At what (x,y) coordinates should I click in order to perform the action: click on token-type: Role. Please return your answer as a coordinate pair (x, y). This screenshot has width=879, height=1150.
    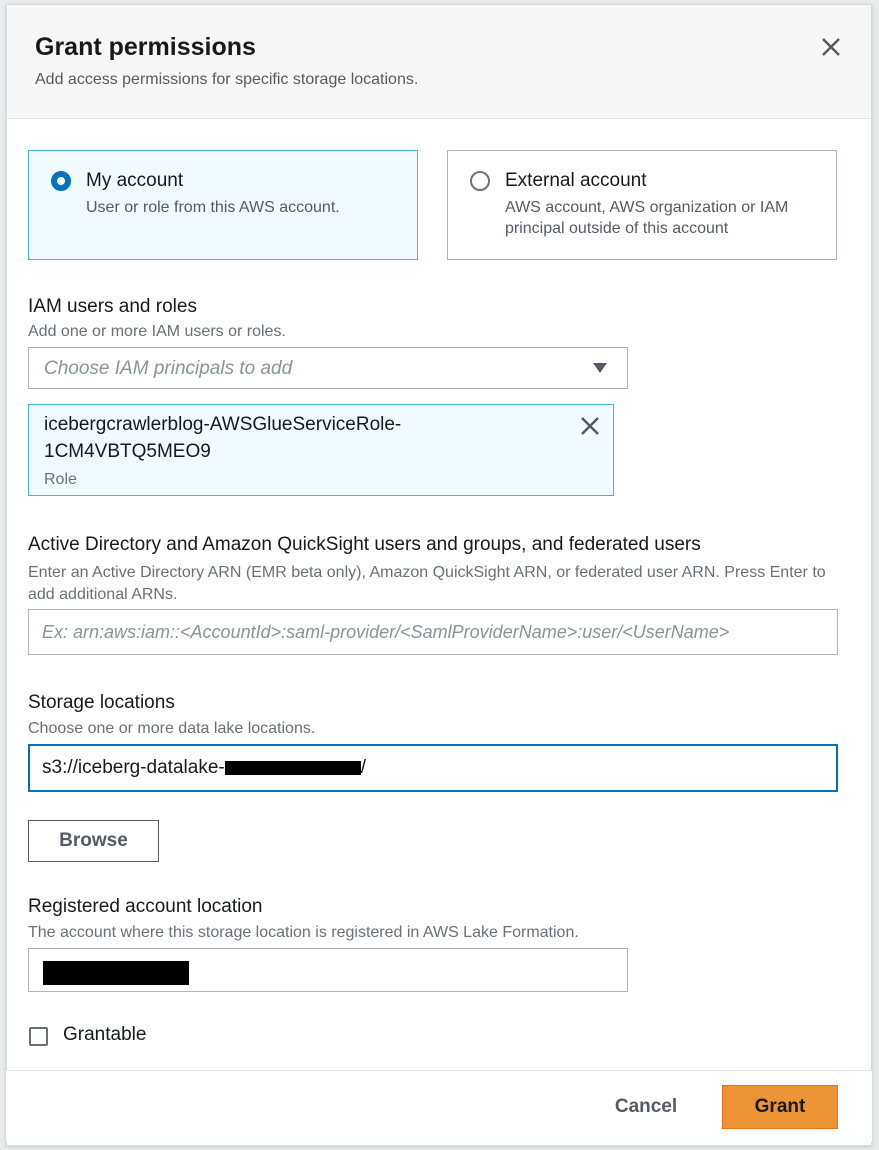
    Looking at the image, I should click on (60, 479).